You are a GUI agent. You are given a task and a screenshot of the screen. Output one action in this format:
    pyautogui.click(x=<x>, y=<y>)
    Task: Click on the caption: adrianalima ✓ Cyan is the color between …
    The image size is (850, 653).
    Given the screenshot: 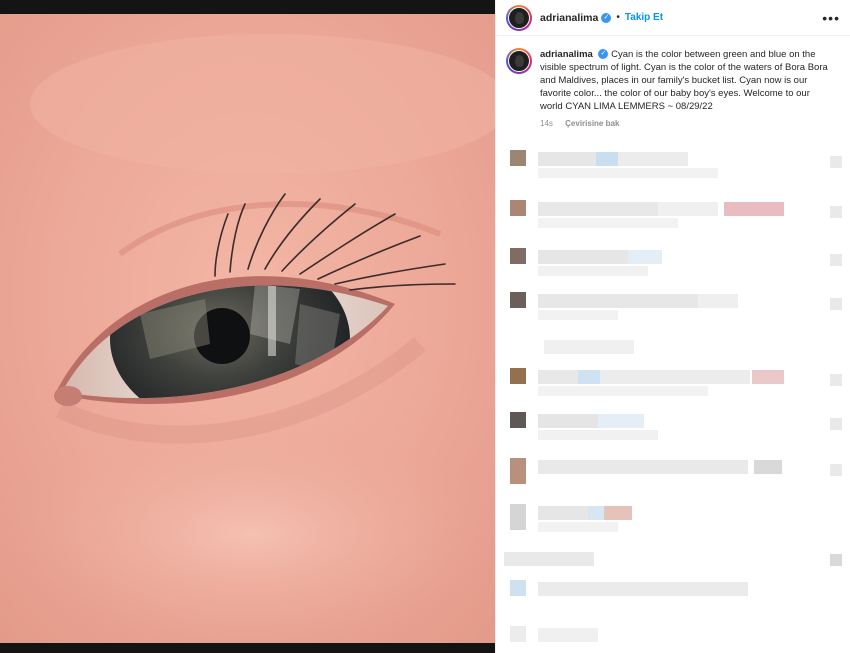 What is the action you would take?
    pyautogui.click(x=673, y=74)
    